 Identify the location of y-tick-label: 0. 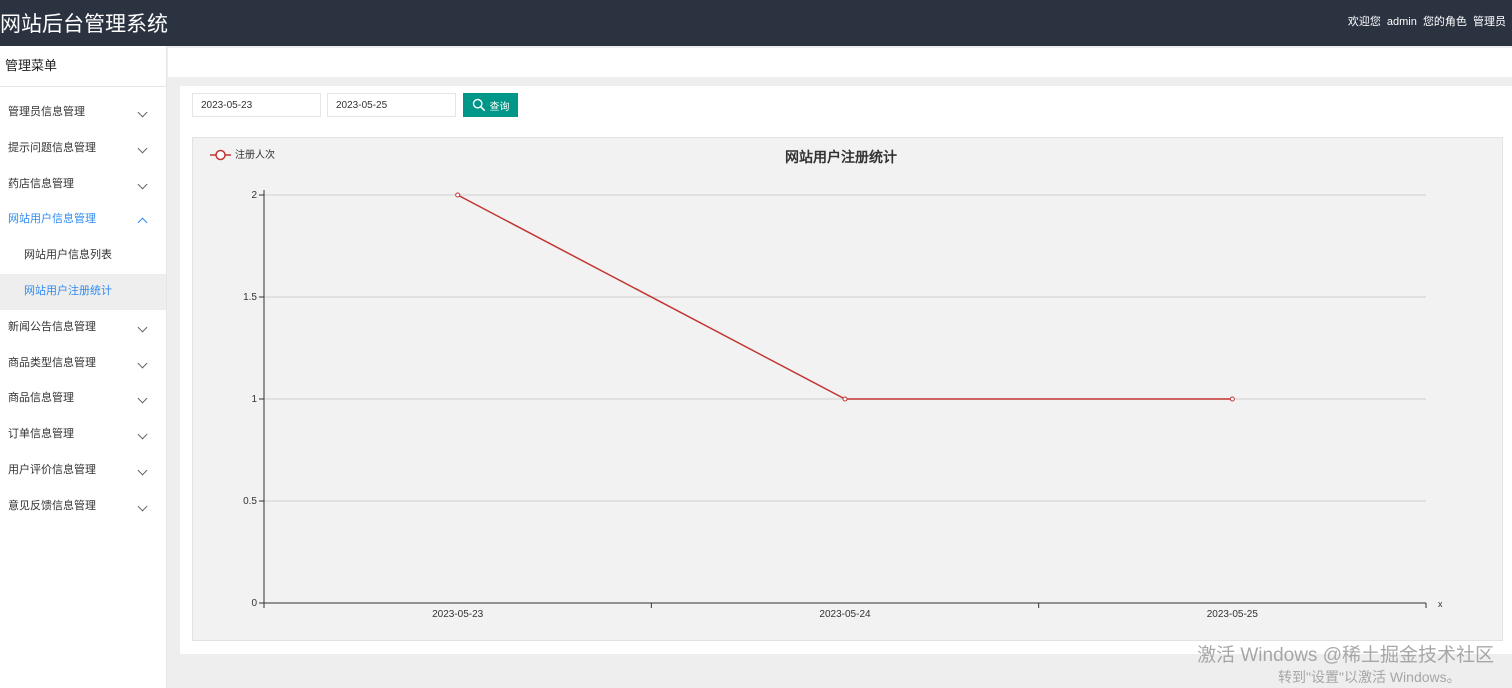
(254, 603).